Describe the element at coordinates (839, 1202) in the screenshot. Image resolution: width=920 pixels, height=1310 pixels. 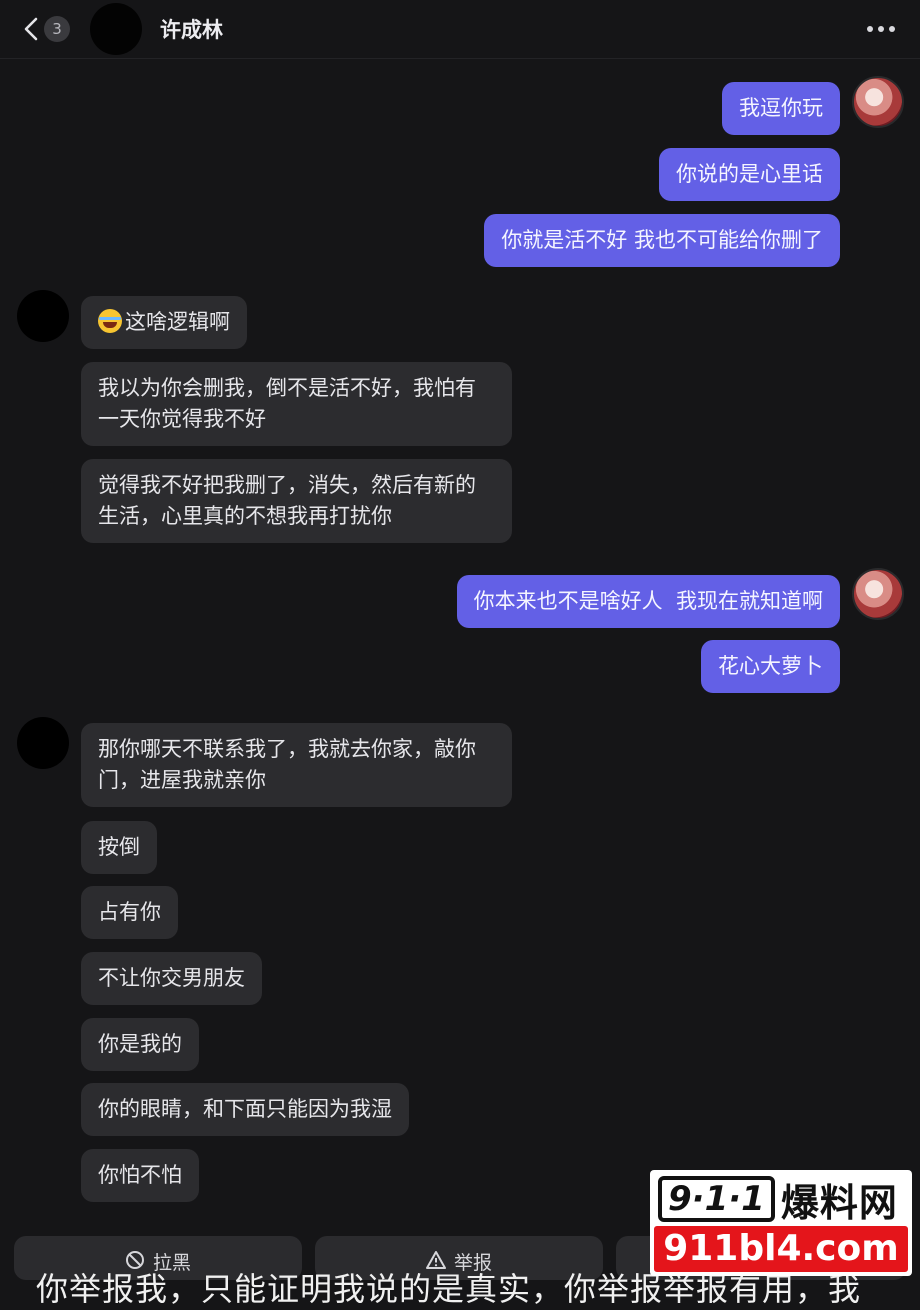
I see `watermark-text: 爆料网` at that location.